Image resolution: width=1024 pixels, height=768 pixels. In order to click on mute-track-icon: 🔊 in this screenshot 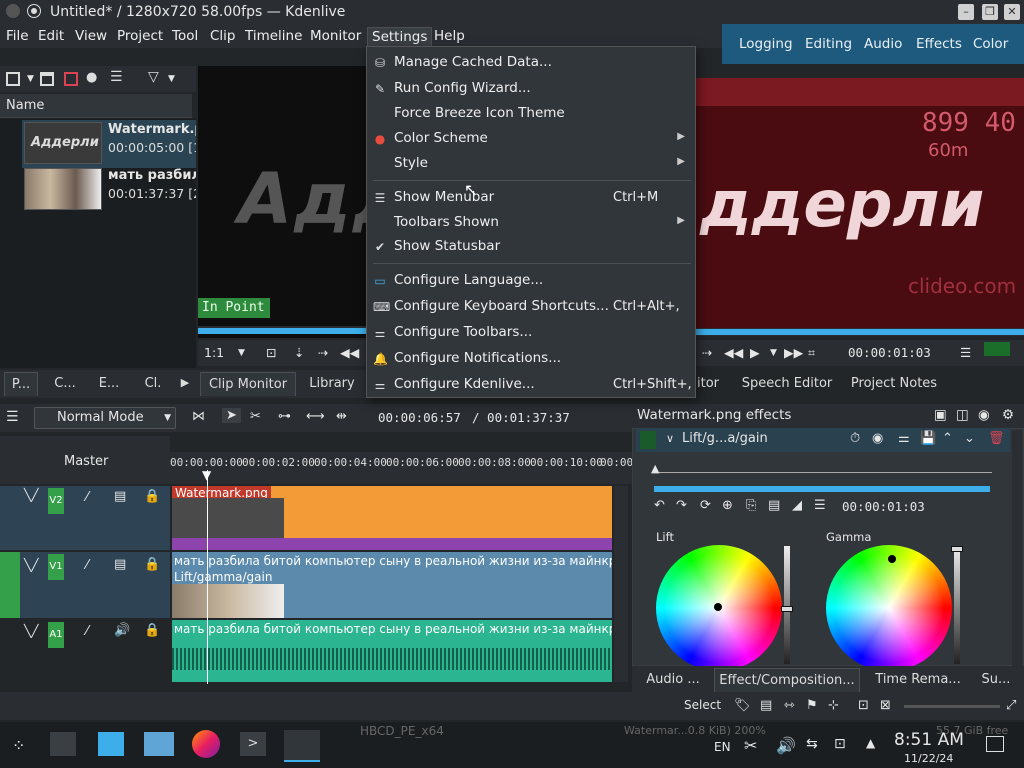, I will do `click(122, 630)`.